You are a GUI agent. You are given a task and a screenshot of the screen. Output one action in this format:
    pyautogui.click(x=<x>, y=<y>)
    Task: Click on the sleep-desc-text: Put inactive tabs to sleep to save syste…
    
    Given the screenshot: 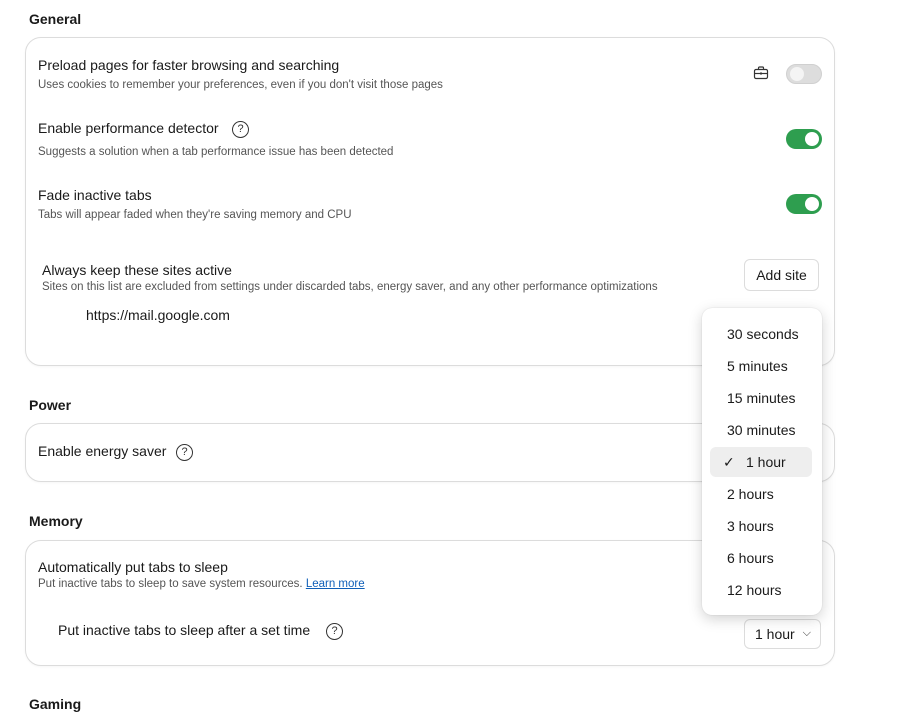 What is the action you would take?
    pyautogui.click(x=170, y=584)
    